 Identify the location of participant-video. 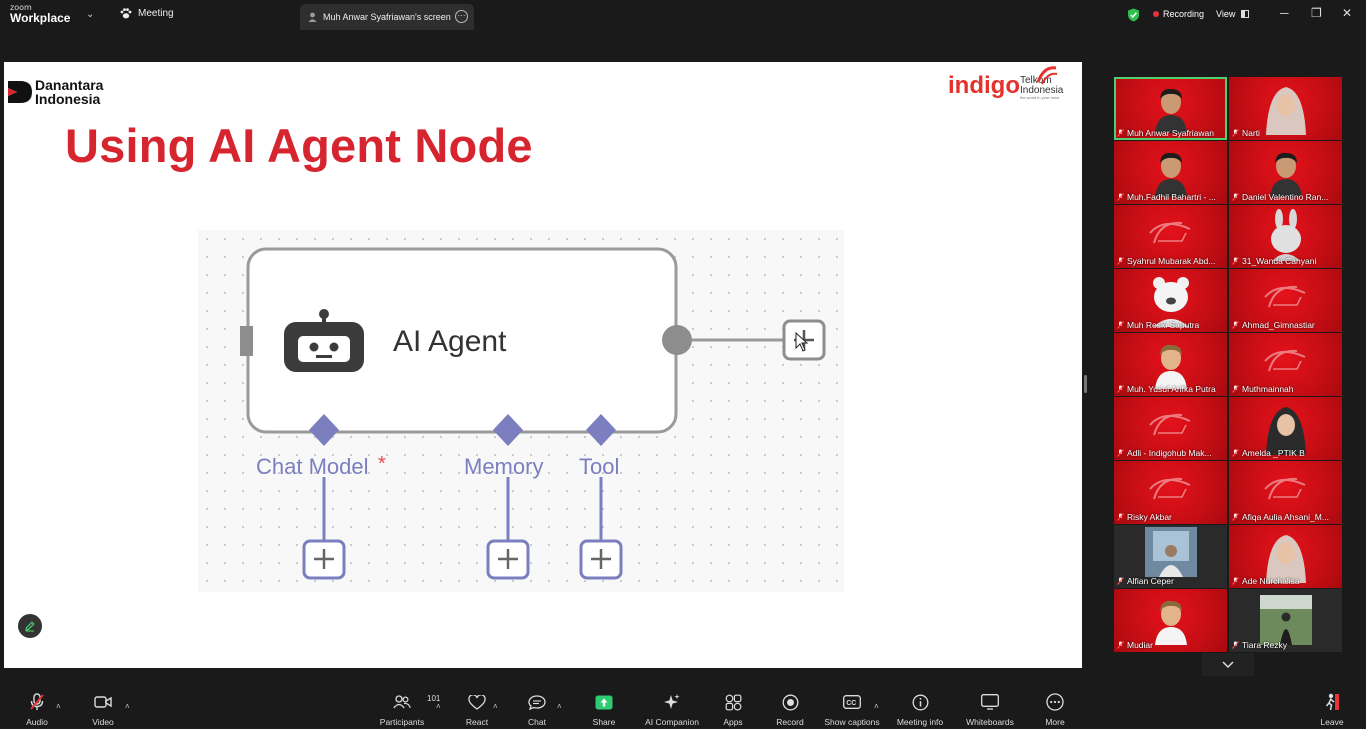
(1285, 235).